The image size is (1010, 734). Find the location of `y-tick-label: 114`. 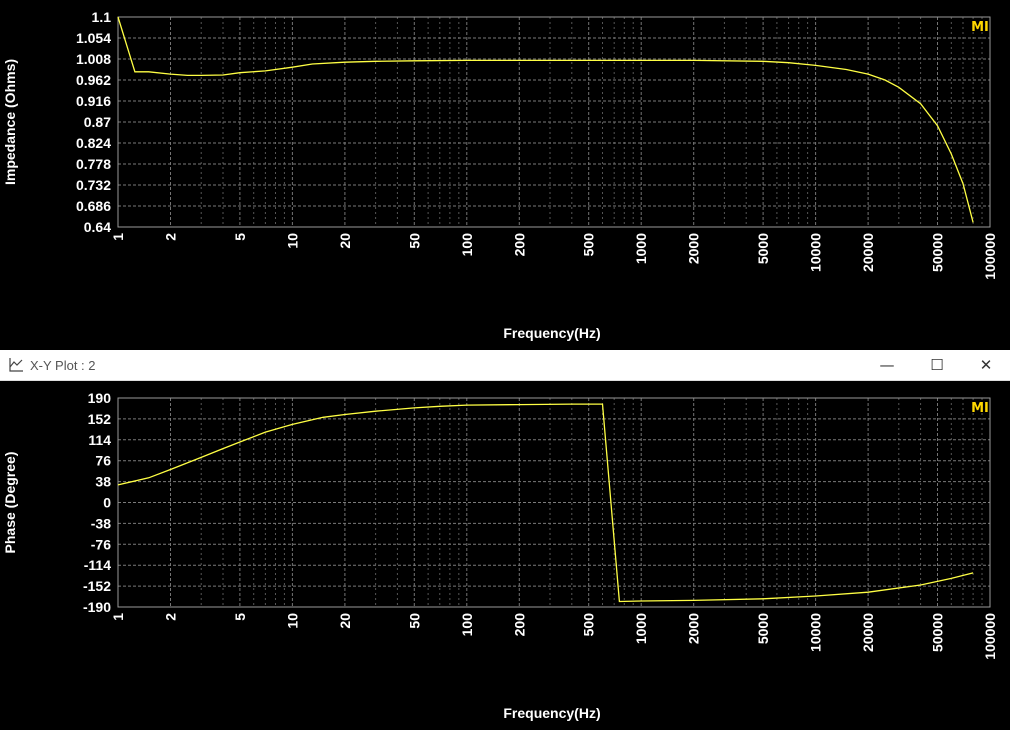

y-tick-label: 114 is located at coordinates (99, 440).